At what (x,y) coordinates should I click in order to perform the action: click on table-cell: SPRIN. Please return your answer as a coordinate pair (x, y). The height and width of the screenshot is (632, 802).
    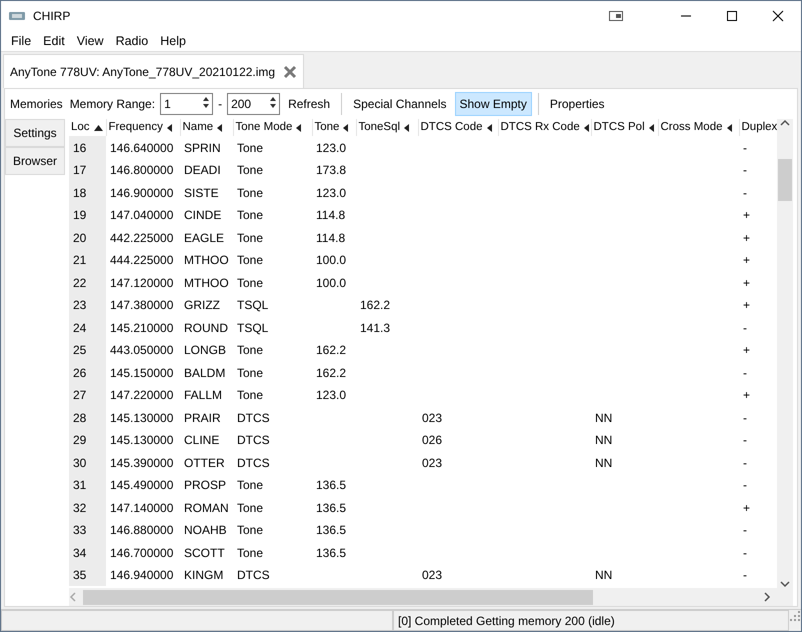
    Looking at the image, I should click on (202, 147).